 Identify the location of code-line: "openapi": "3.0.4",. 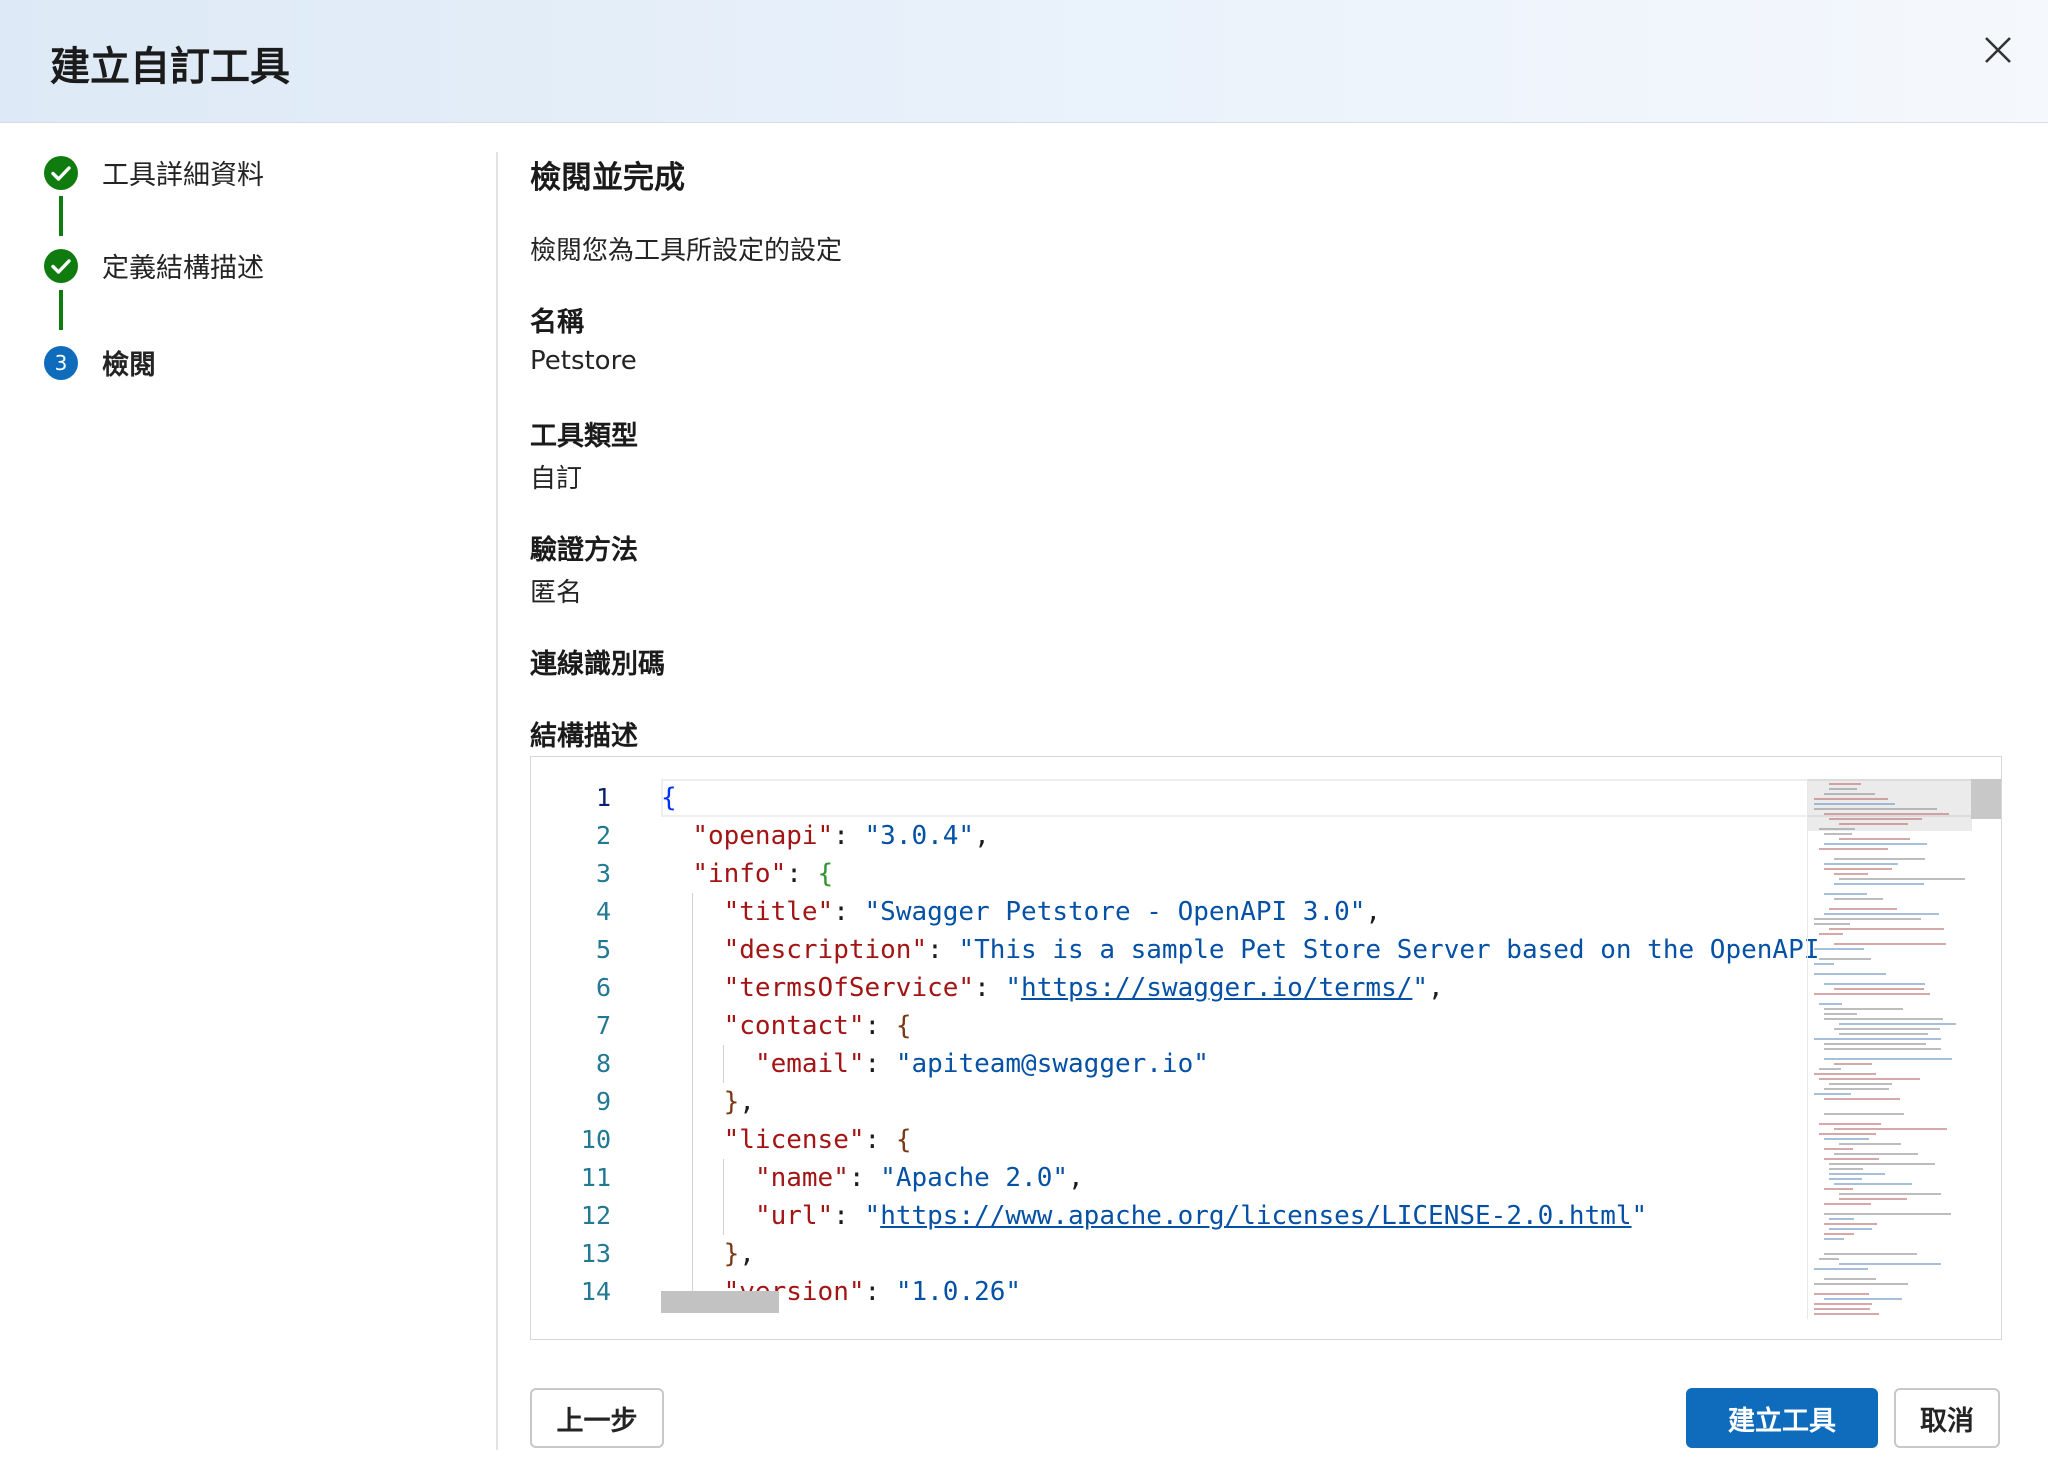
(841, 836).